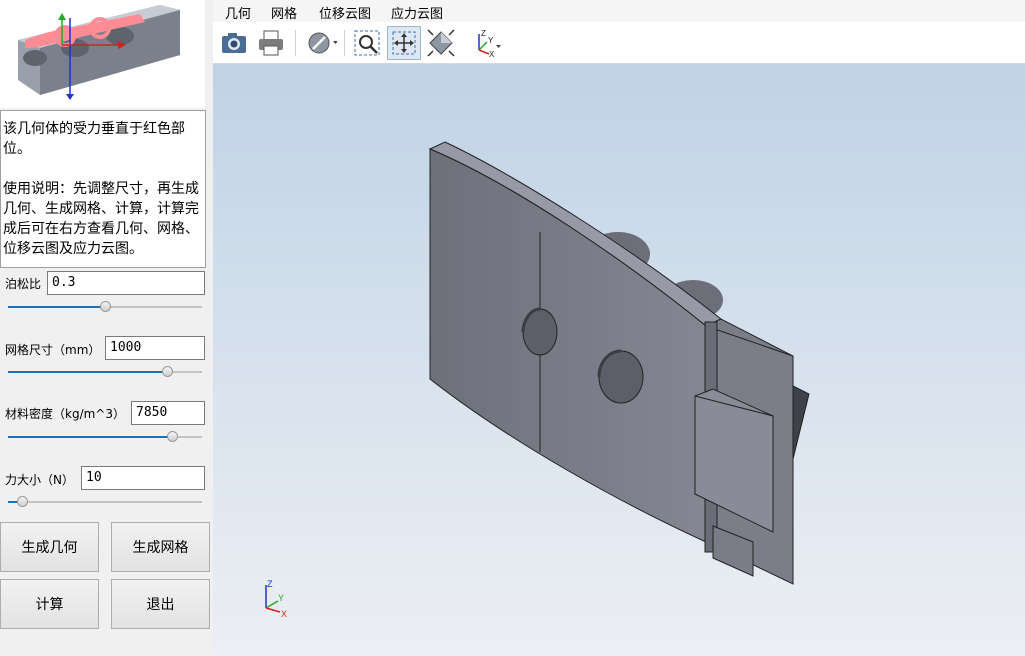 This screenshot has width=1025, height=656. I want to click on axis-view-icon: ZYX, so click(486, 43).